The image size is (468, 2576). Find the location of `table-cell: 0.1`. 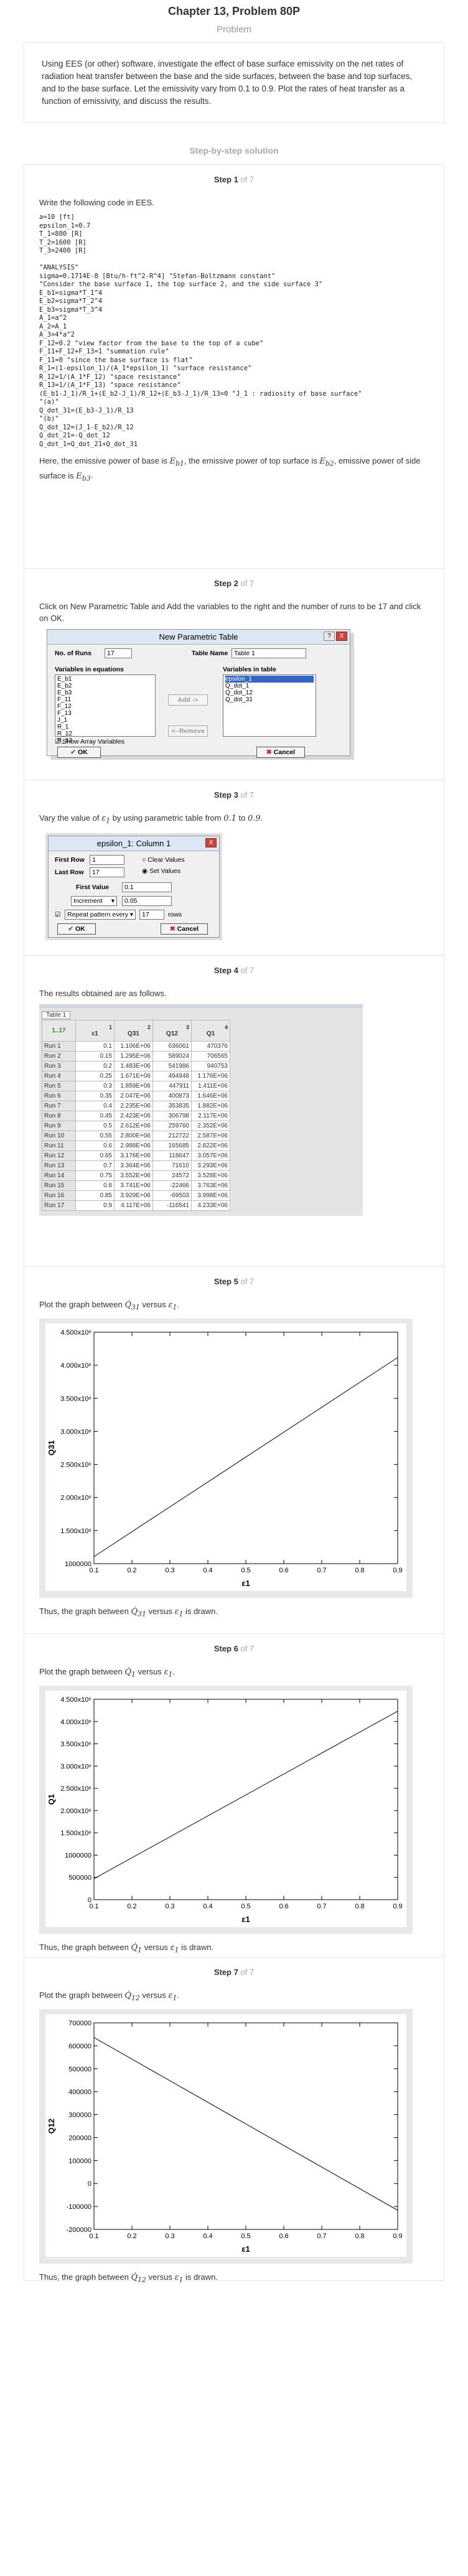

table-cell: 0.1 is located at coordinates (95, 1046).